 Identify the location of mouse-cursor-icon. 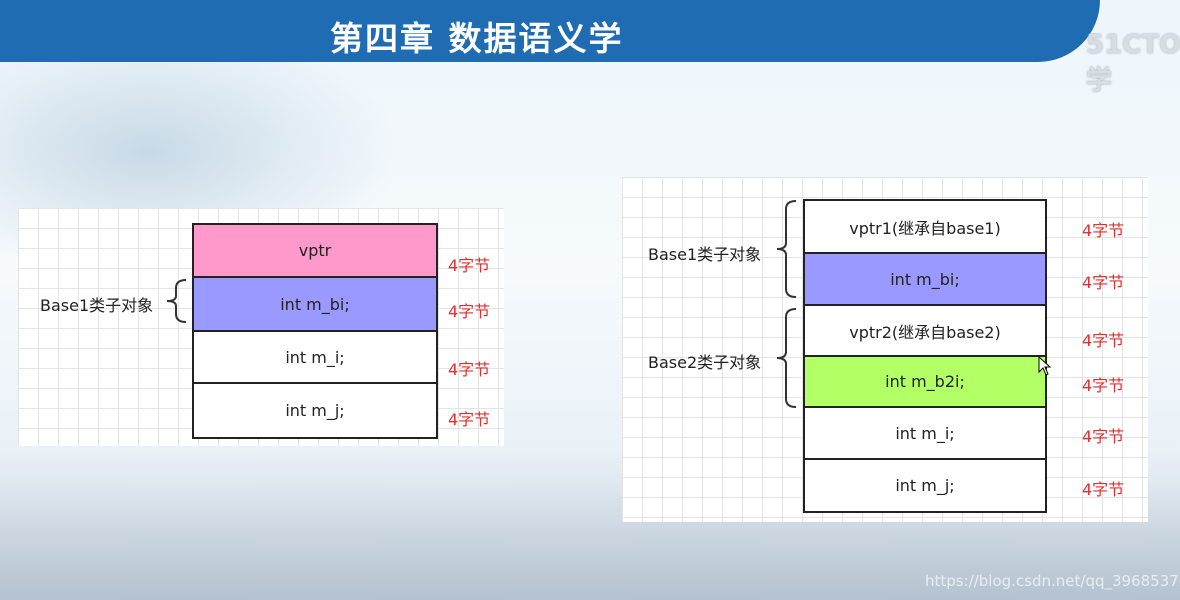
(1045, 366).